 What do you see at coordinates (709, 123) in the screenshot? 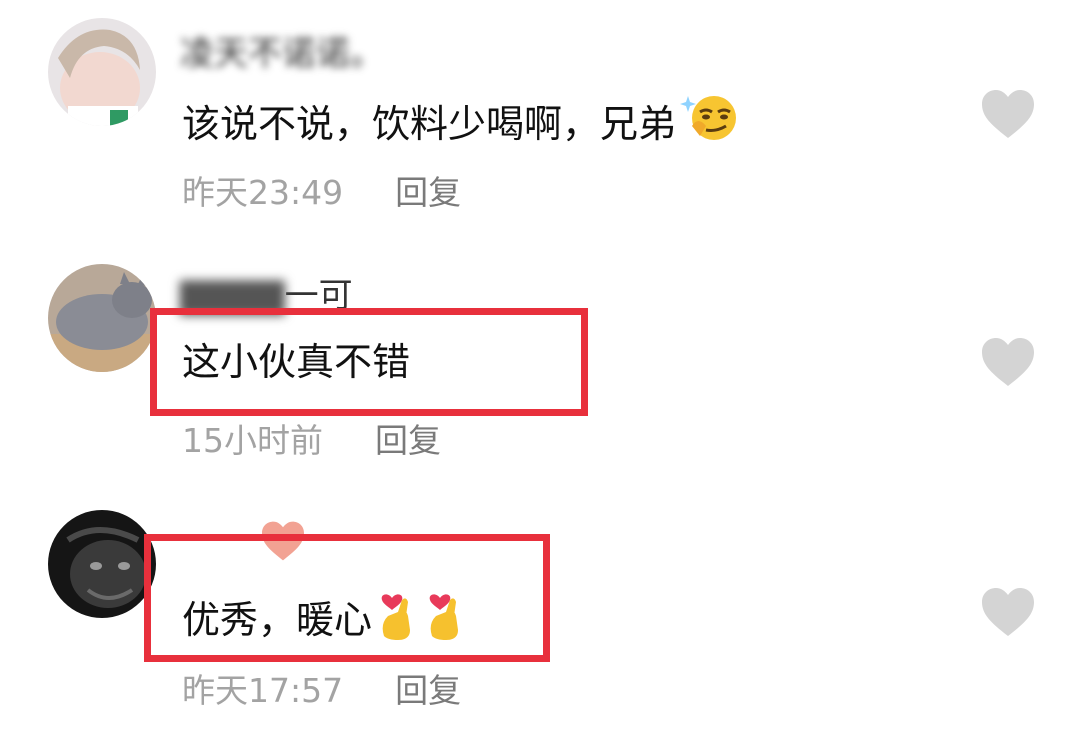
I see `smirk-emoji-icon` at bounding box center [709, 123].